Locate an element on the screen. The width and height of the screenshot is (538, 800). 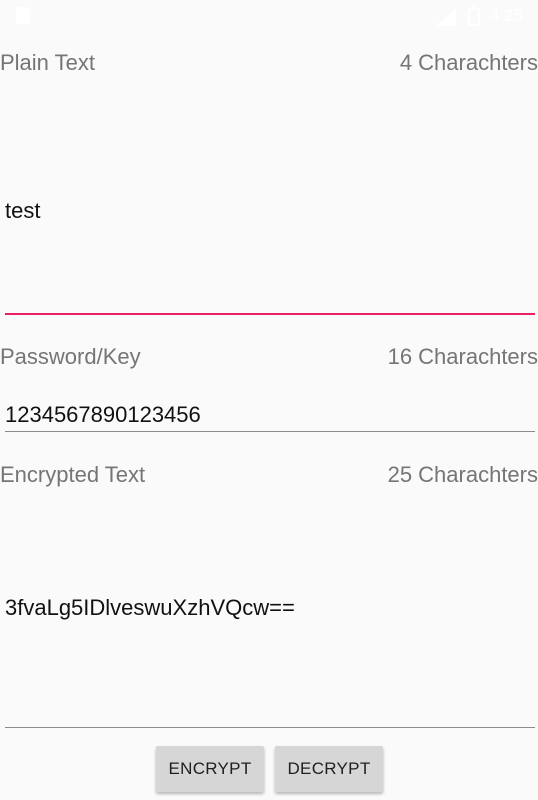
decrypt-button: DECRYPT is located at coordinates (329, 769).